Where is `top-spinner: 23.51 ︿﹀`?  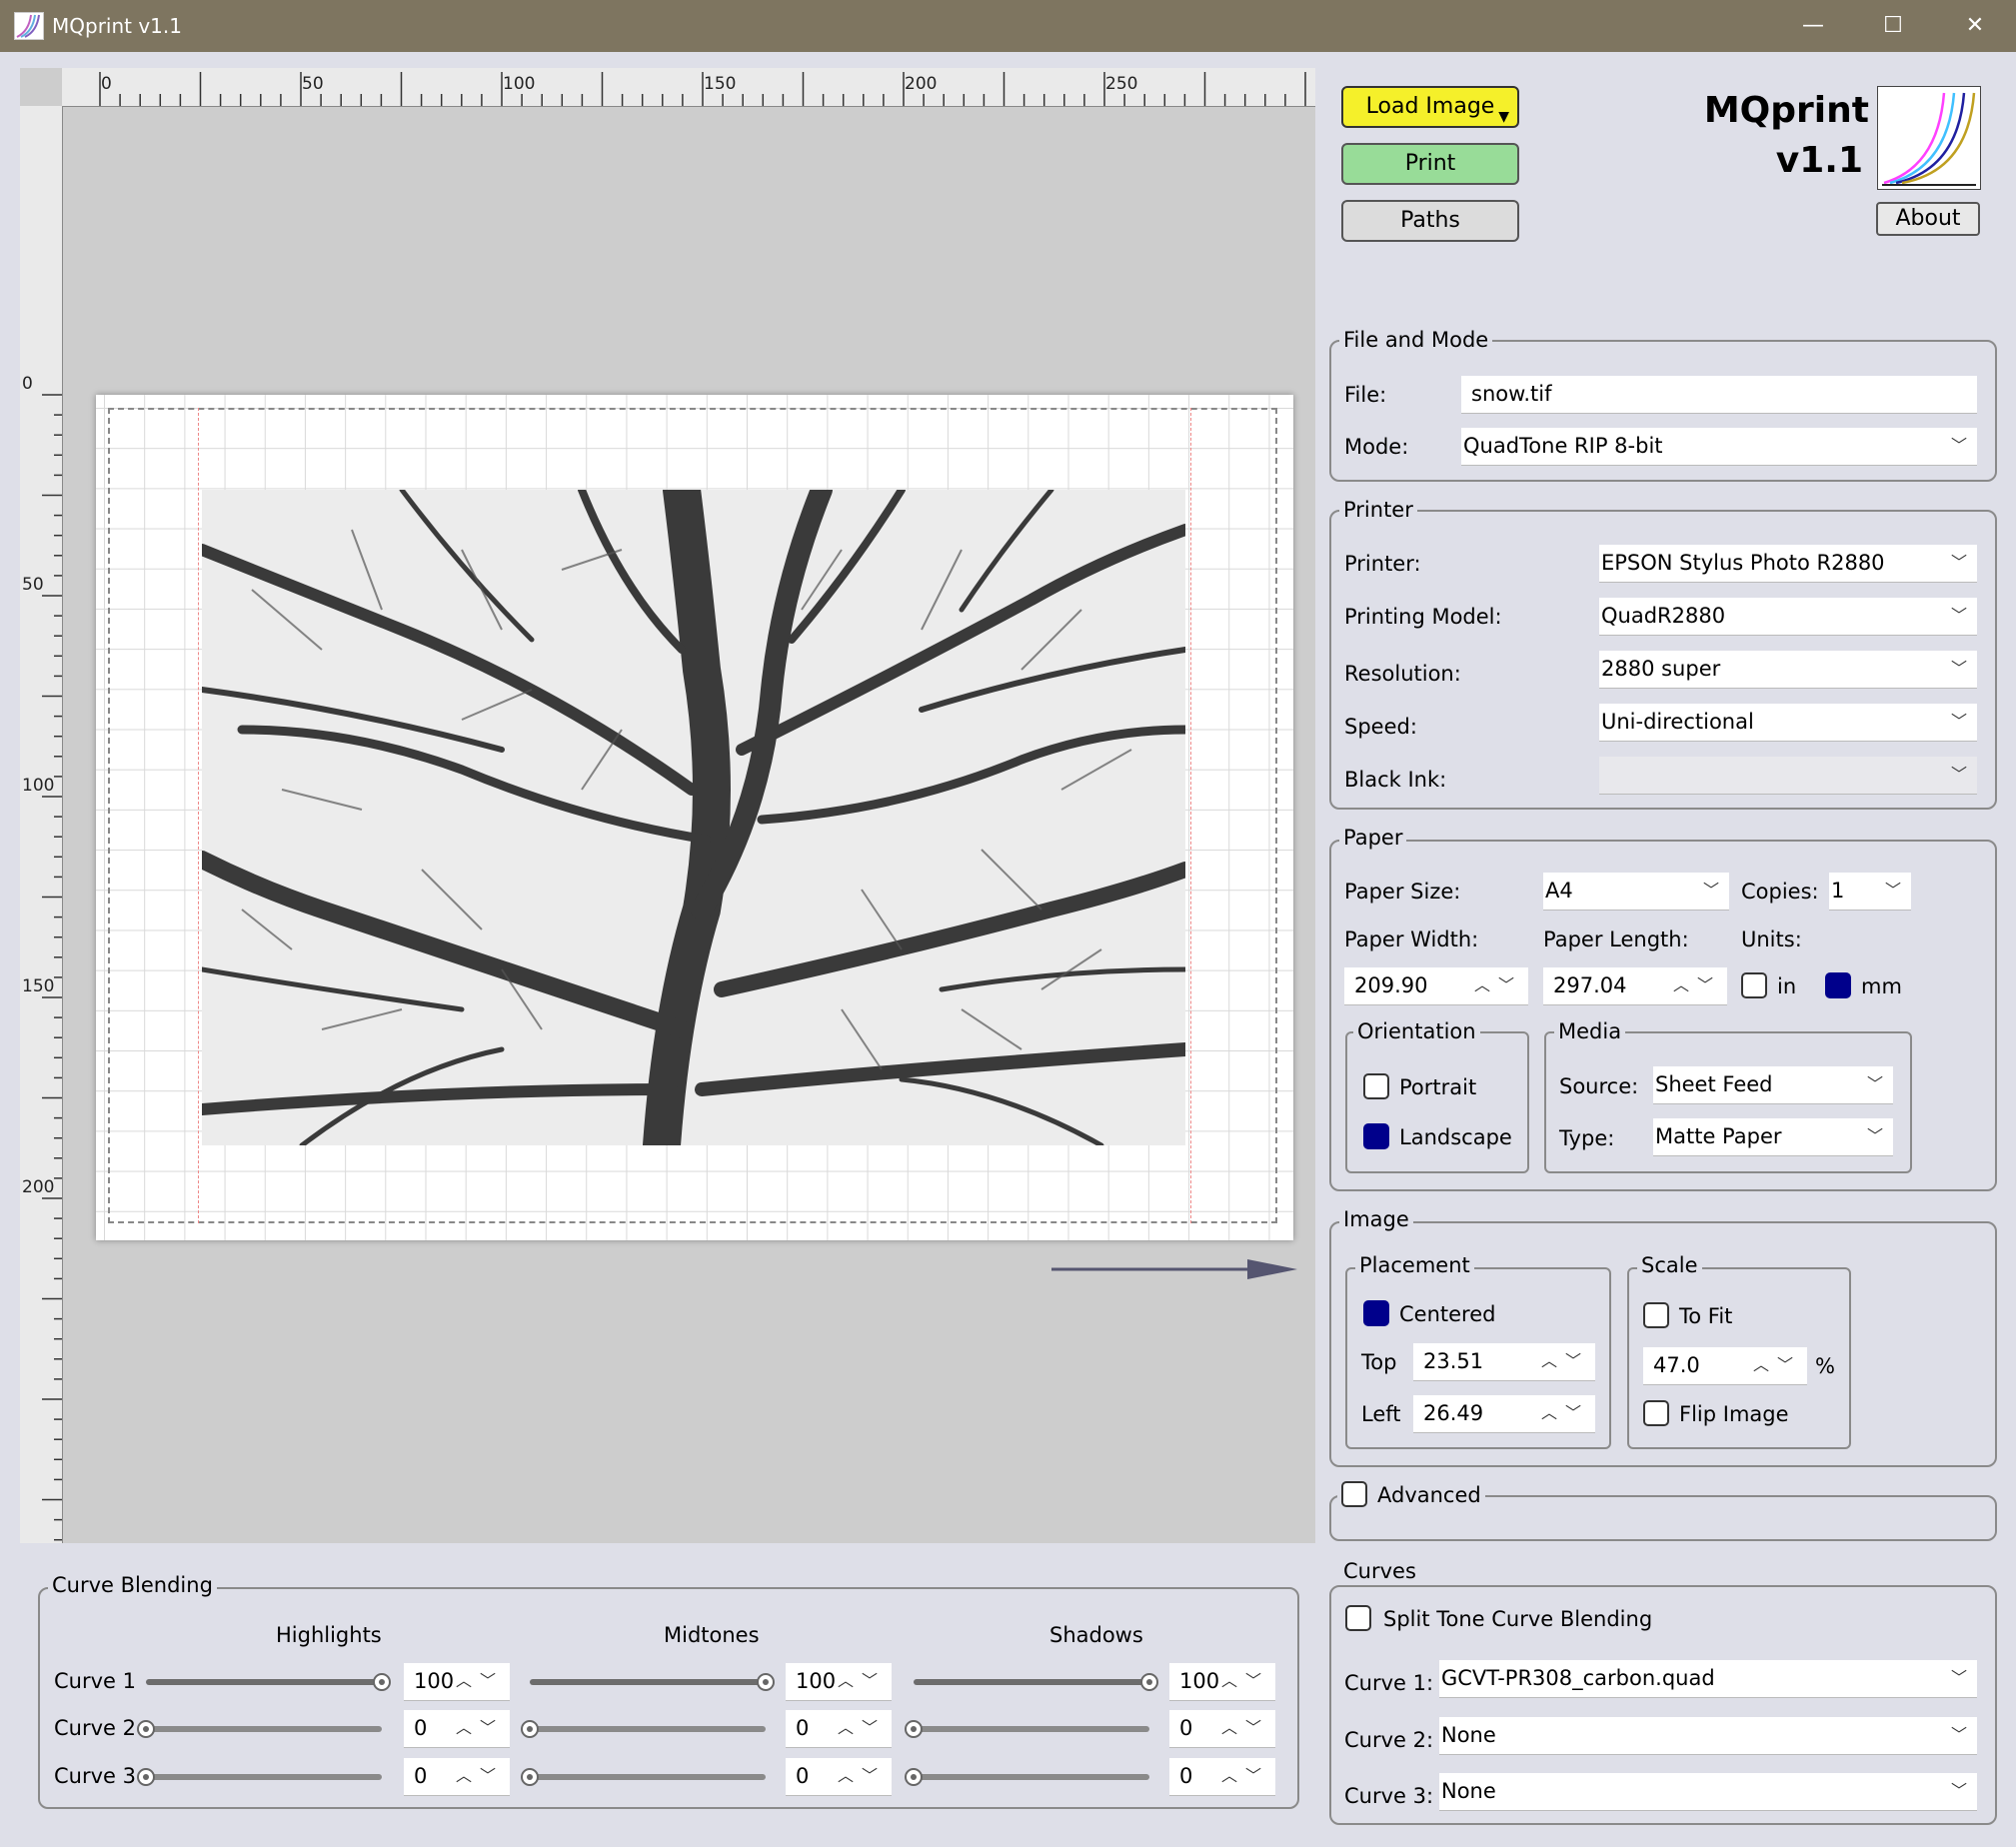
top-spinner: 23.51 ︿﹀ is located at coordinates (1504, 1362).